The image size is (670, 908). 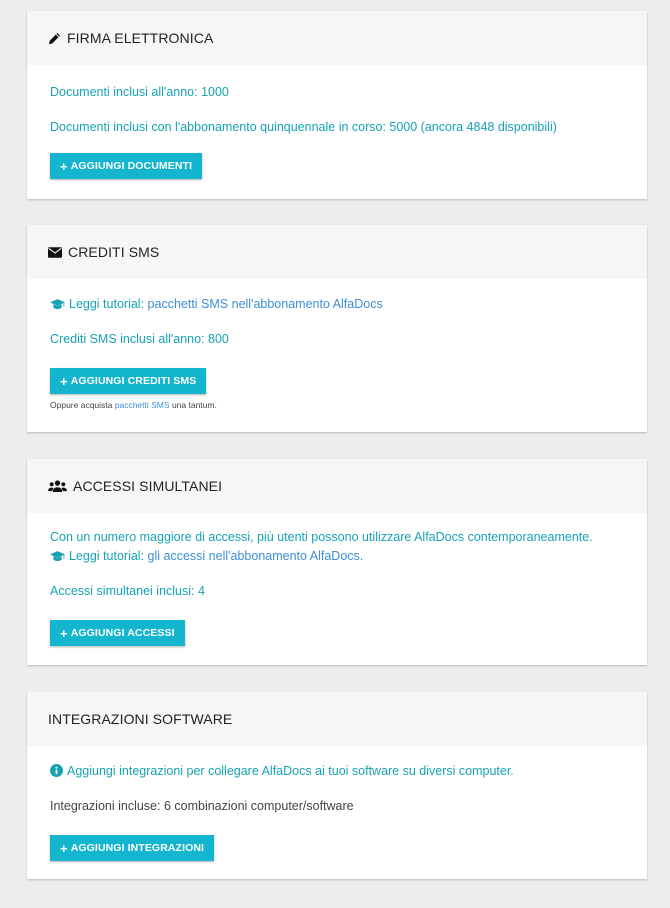 I want to click on accessi-included-text: Accessi simultanei inclusi: 4, so click(x=127, y=591).